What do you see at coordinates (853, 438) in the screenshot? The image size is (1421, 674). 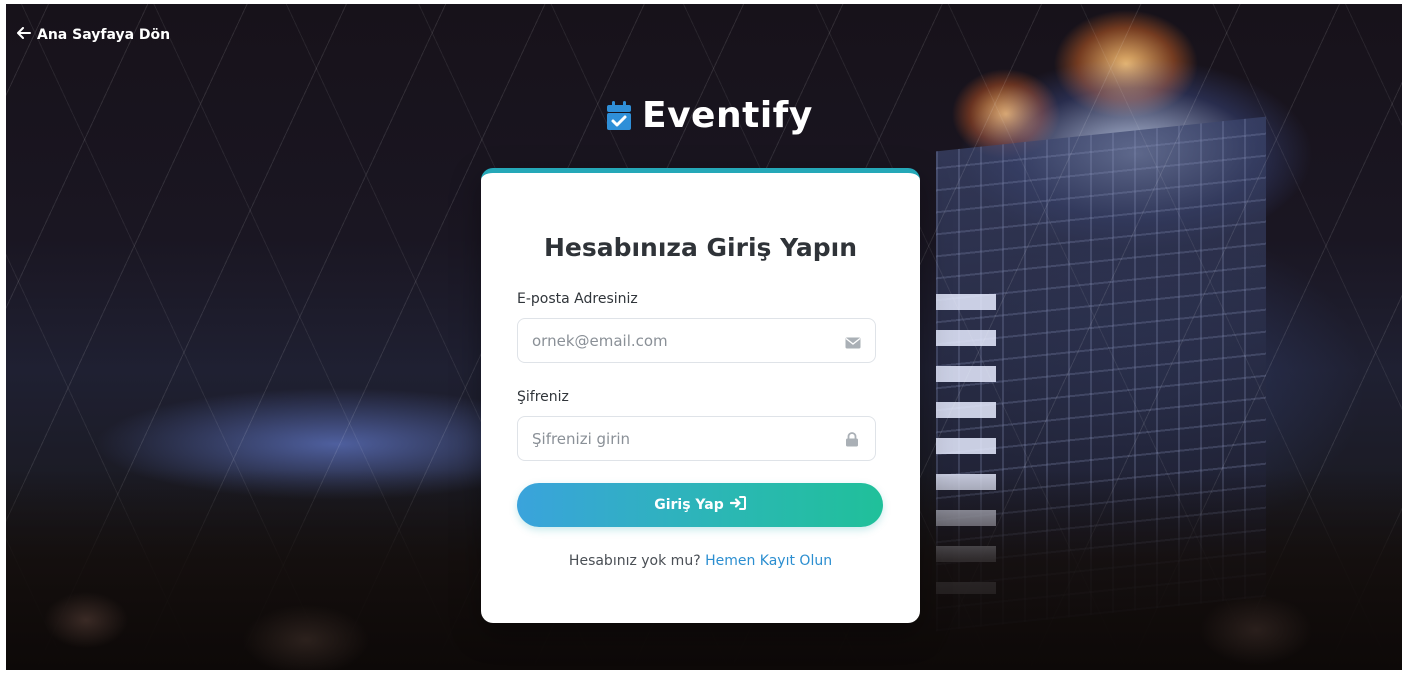 I see `lock-icon` at bounding box center [853, 438].